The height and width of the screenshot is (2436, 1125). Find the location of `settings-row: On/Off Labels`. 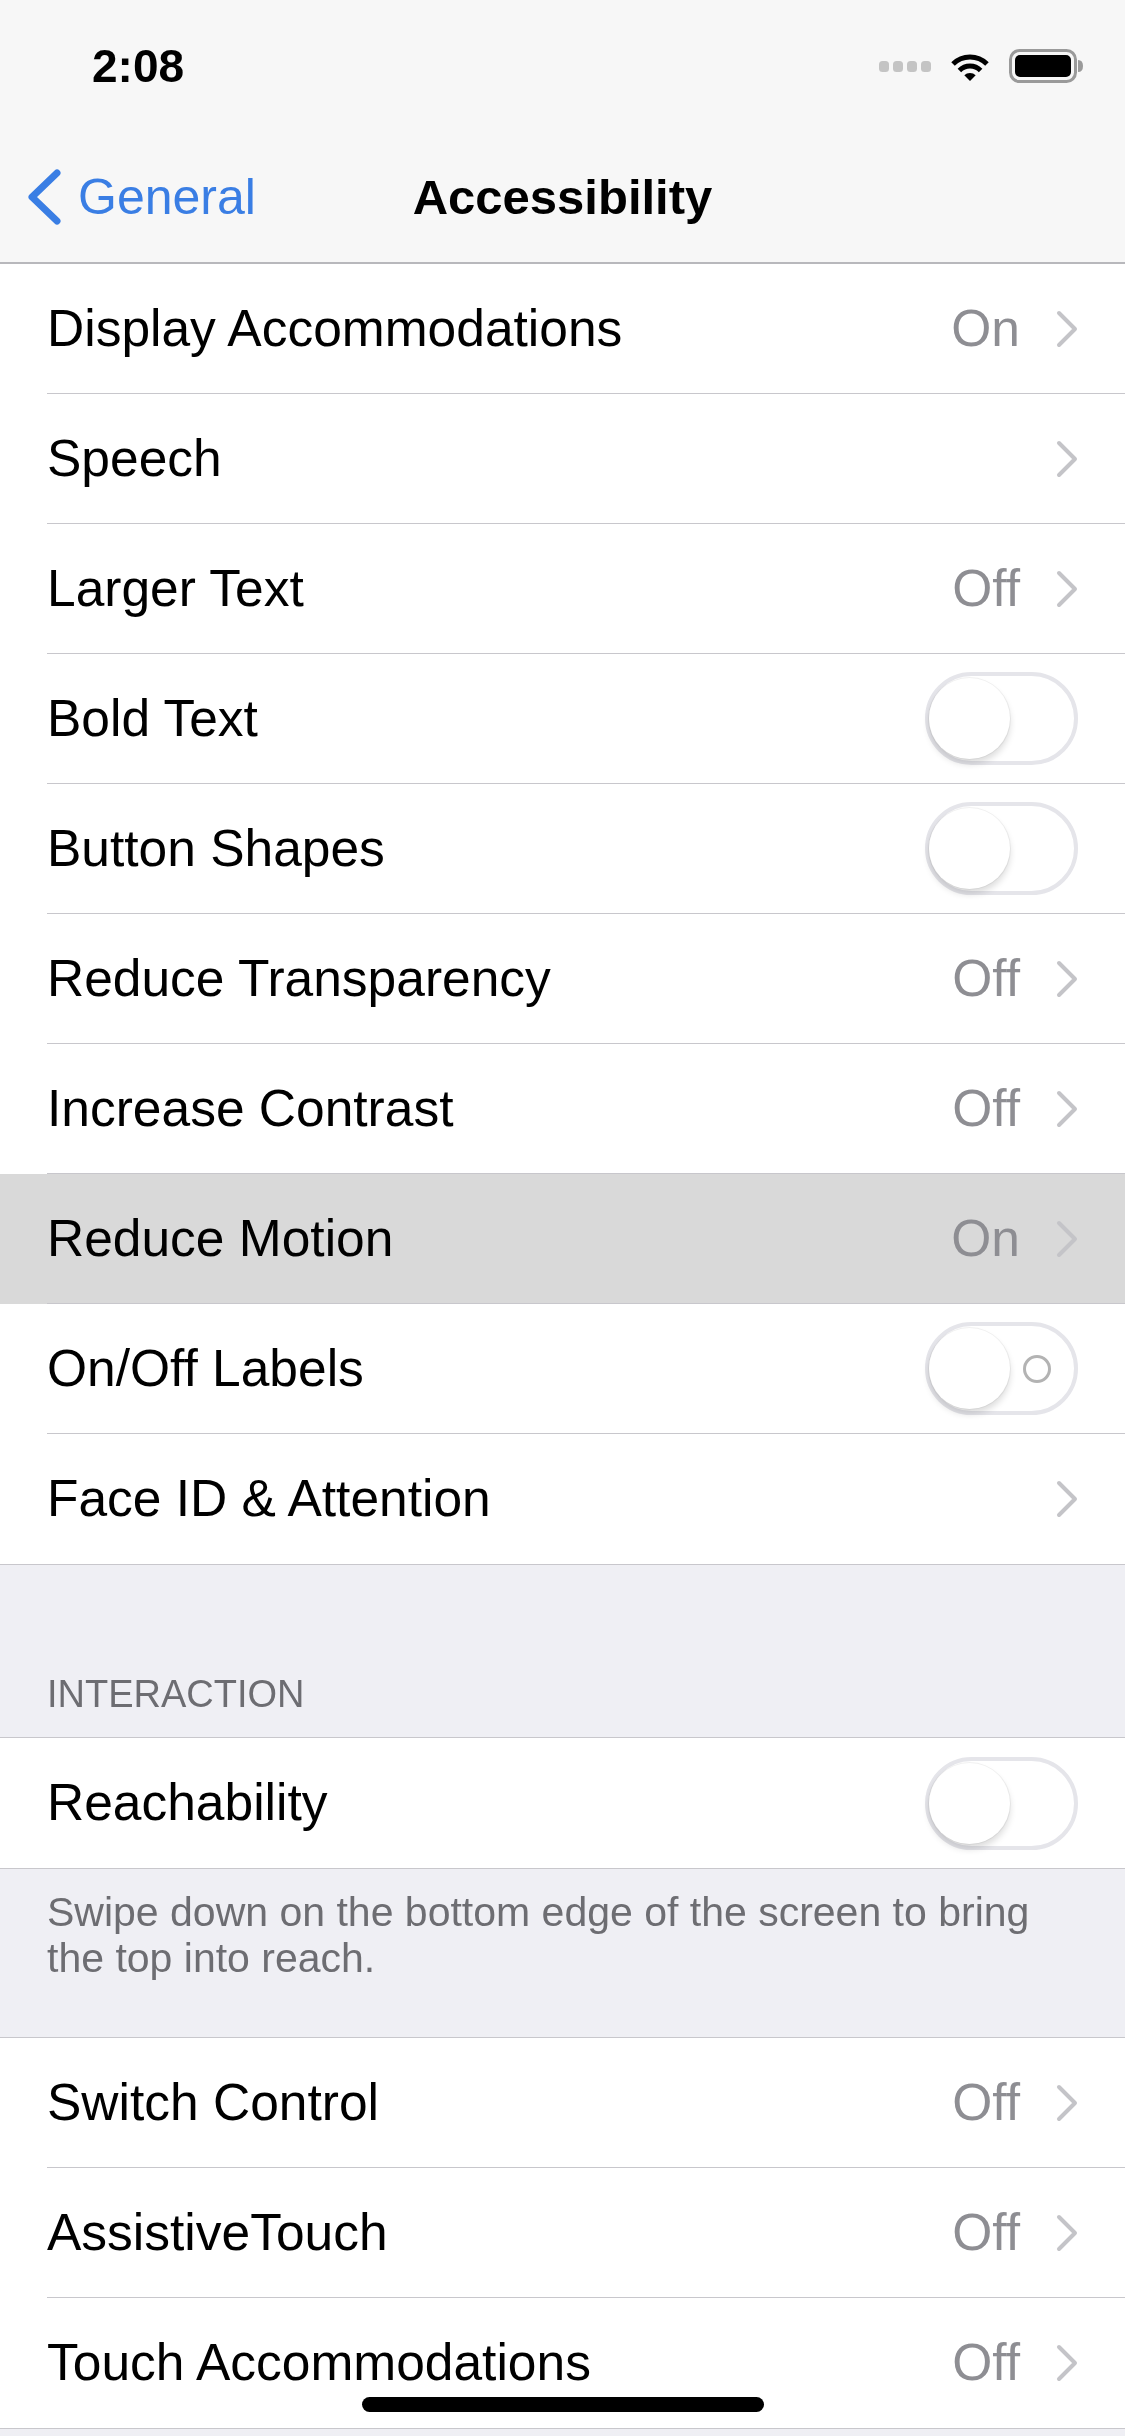

settings-row: On/Off Labels is located at coordinates (562, 1369).